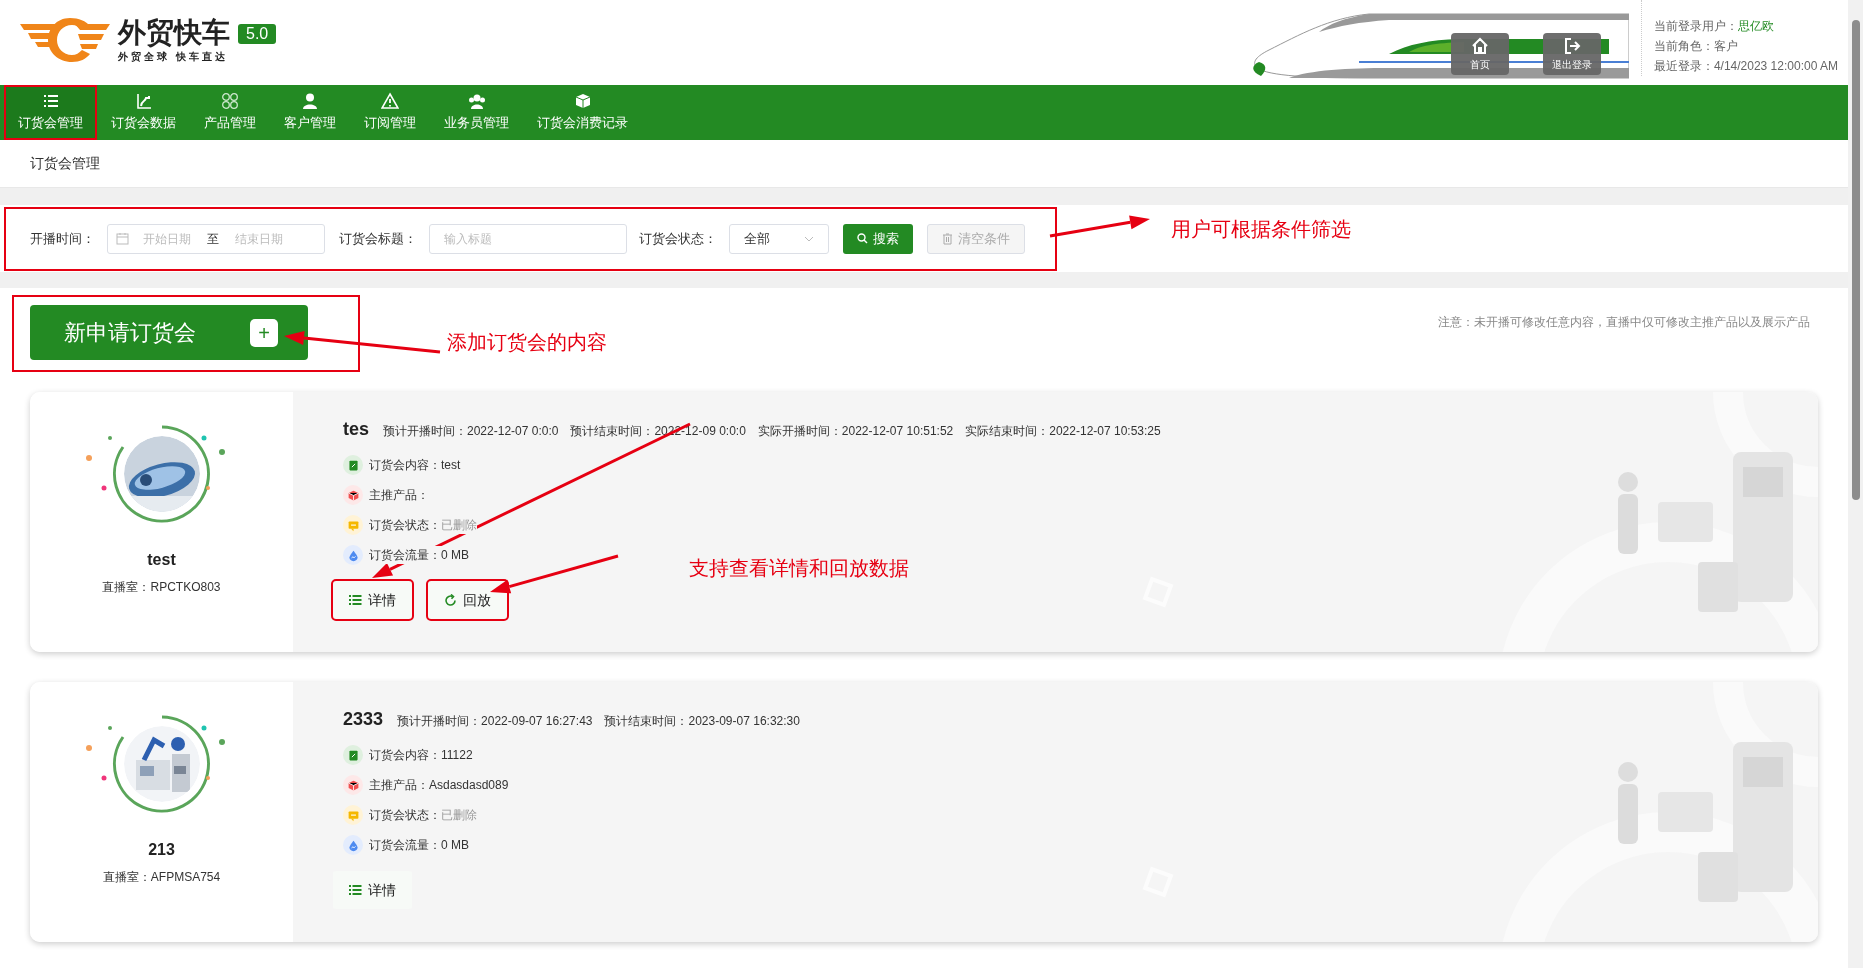 The height and width of the screenshot is (968, 1863). I want to click on chevron-down-icon, so click(809, 238).